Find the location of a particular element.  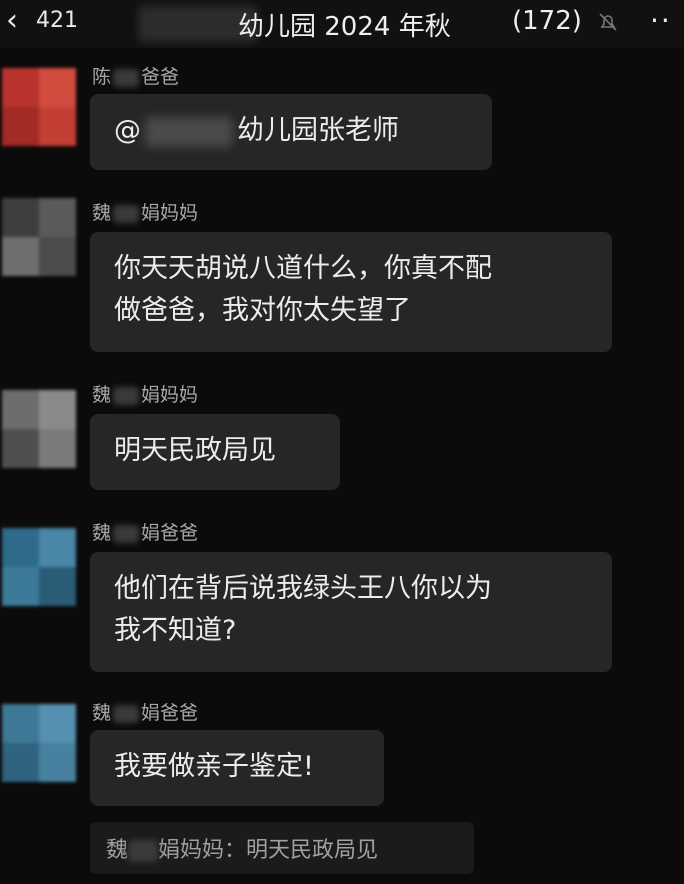

back-chevron-icon: ‹ is located at coordinates (12, 21).